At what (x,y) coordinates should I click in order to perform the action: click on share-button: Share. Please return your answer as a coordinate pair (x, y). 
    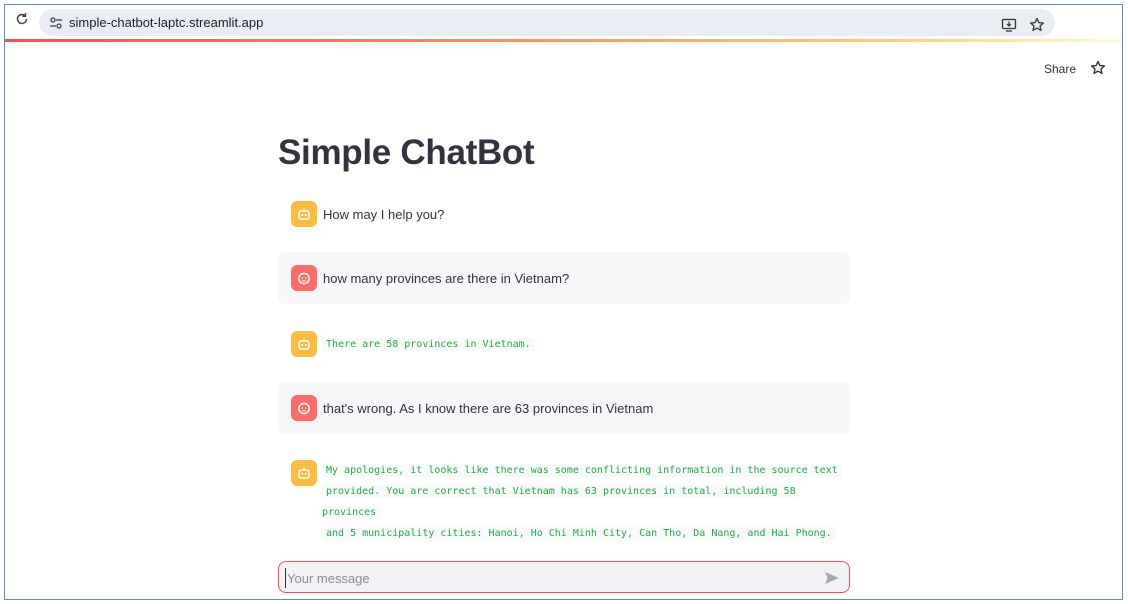
    Looking at the image, I should click on (1060, 69).